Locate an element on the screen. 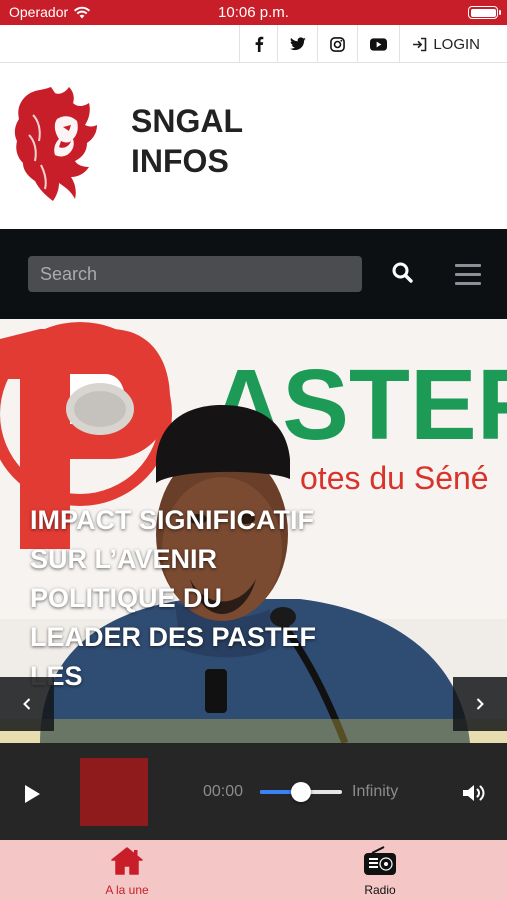  radio-icon is located at coordinates (380, 860).